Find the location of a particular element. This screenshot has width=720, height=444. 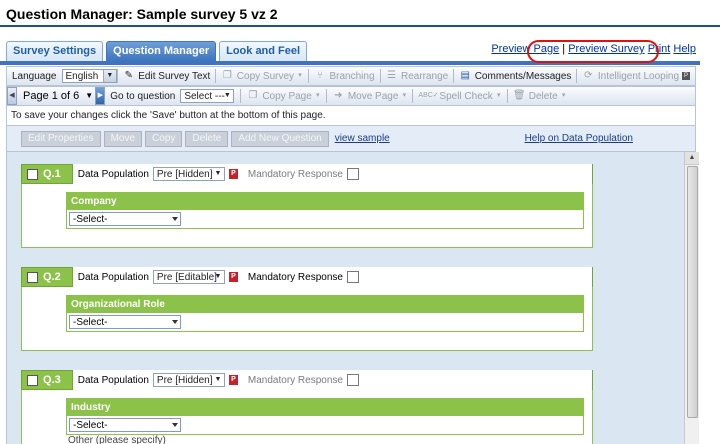

question-body: Company -Select- is located at coordinates (307, 216).